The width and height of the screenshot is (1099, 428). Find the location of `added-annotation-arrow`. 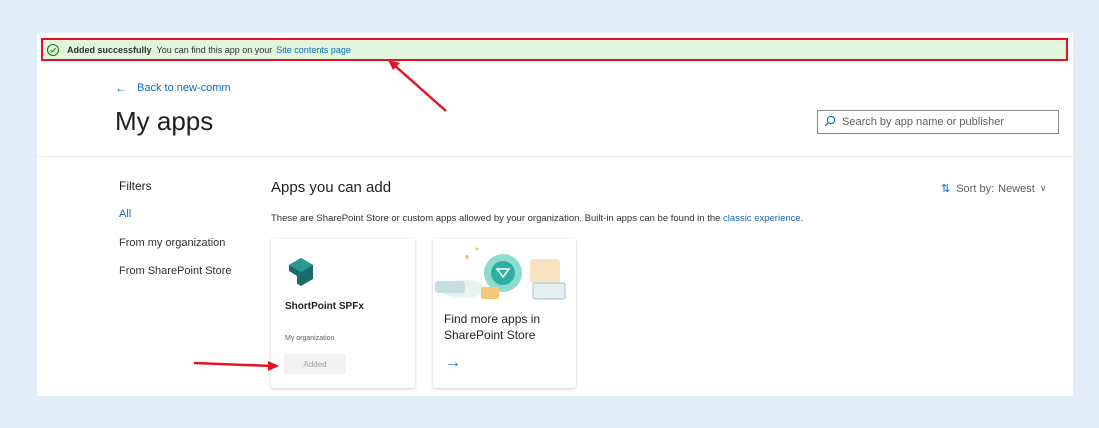

added-annotation-arrow is located at coordinates (233, 364).